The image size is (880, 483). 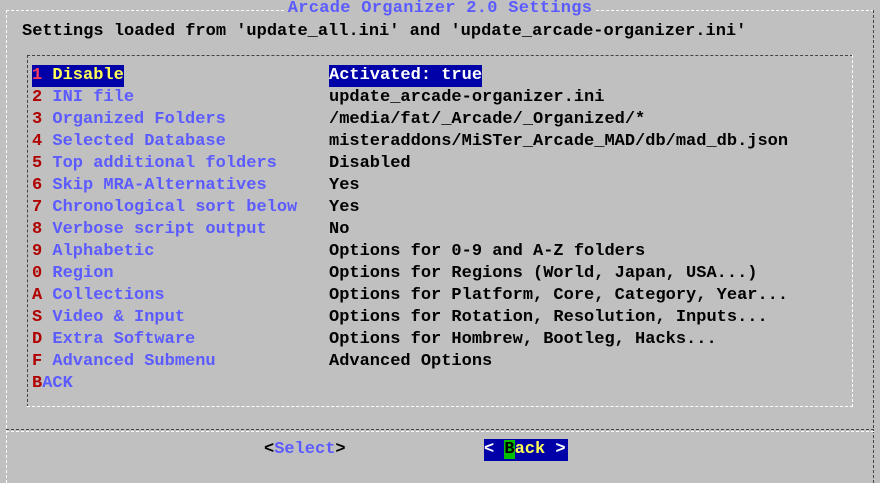 I want to click on menu-item-hotkey: 3, so click(x=37, y=119).